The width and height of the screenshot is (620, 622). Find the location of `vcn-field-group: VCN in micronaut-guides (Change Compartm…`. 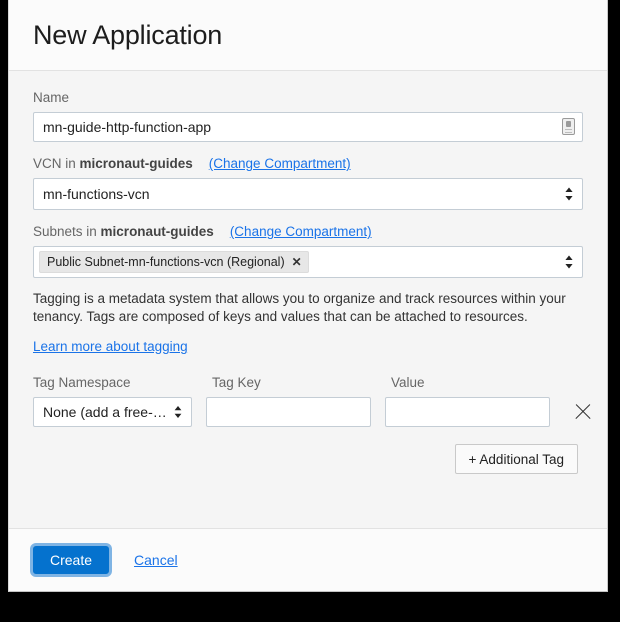

vcn-field-group: VCN in micronaut-guides (Change Compartm… is located at coordinates (308, 183).